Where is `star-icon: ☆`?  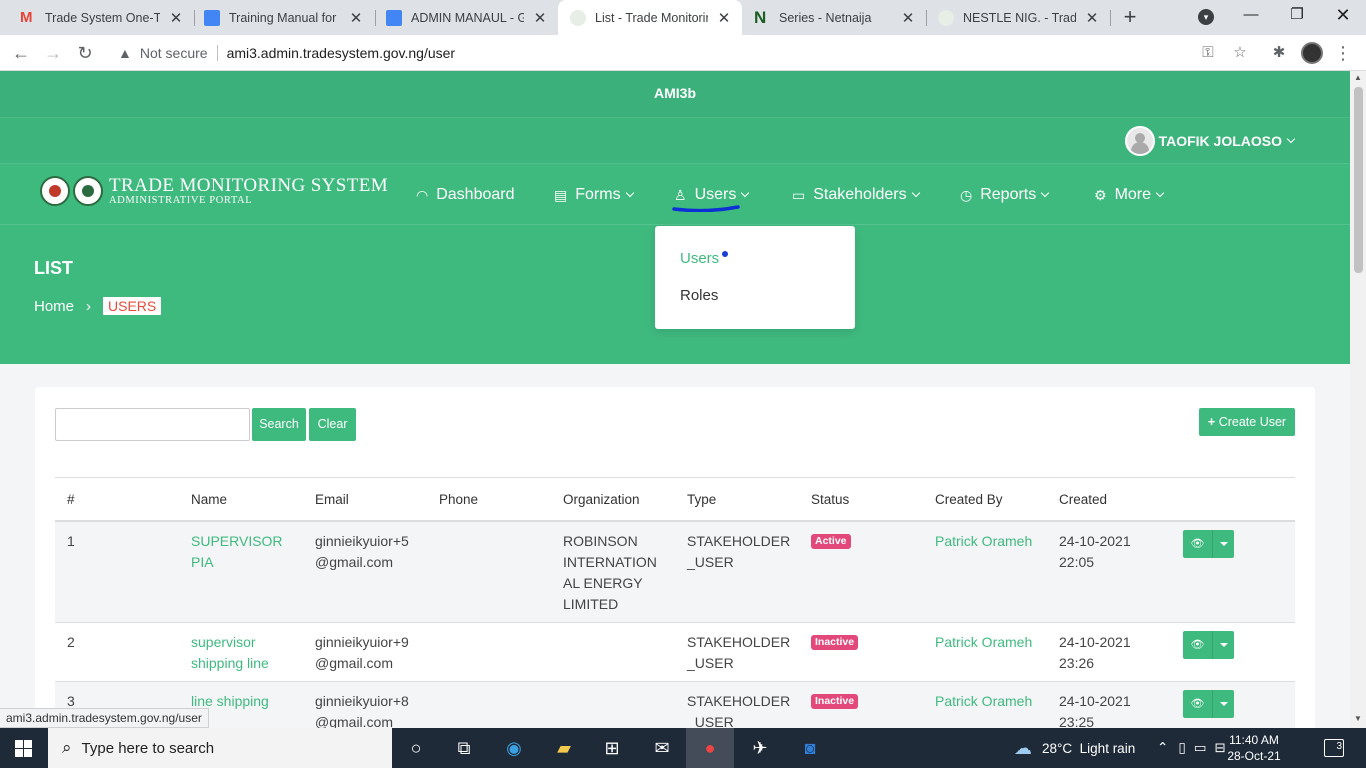 star-icon: ☆ is located at coordinates (1240, 53).